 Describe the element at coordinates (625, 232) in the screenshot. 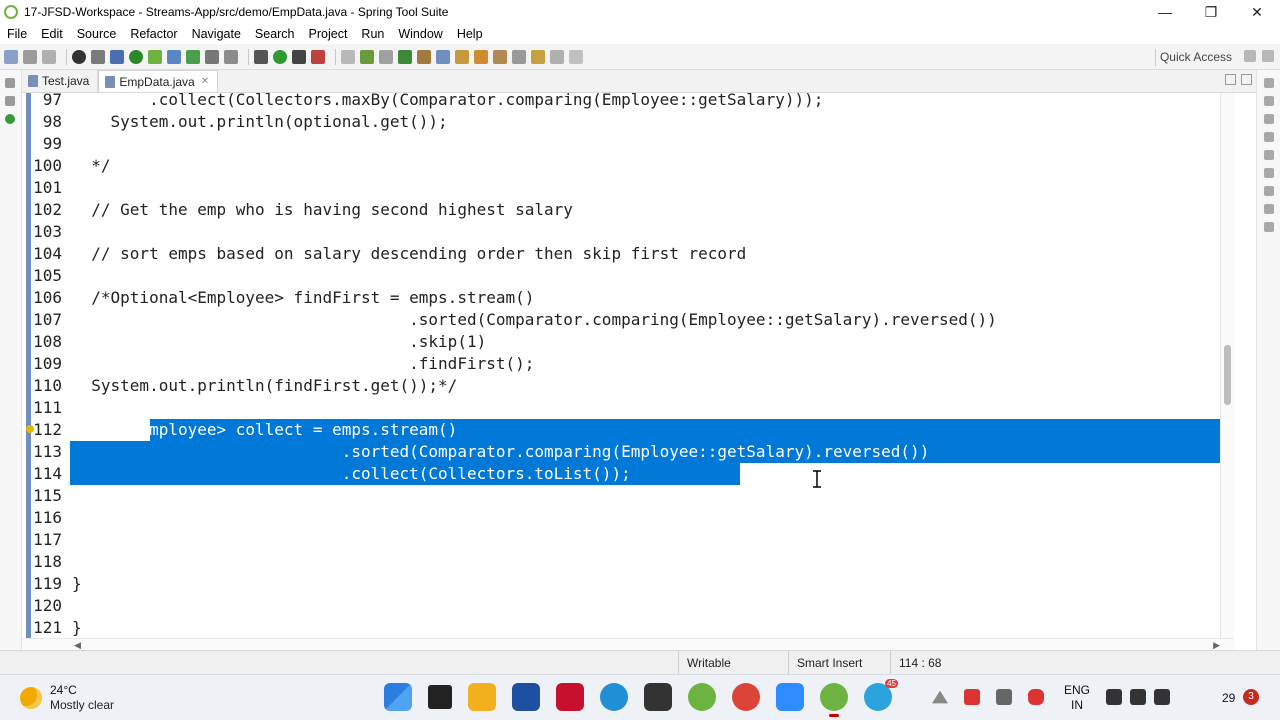

I see `code-line: 103` at that location.